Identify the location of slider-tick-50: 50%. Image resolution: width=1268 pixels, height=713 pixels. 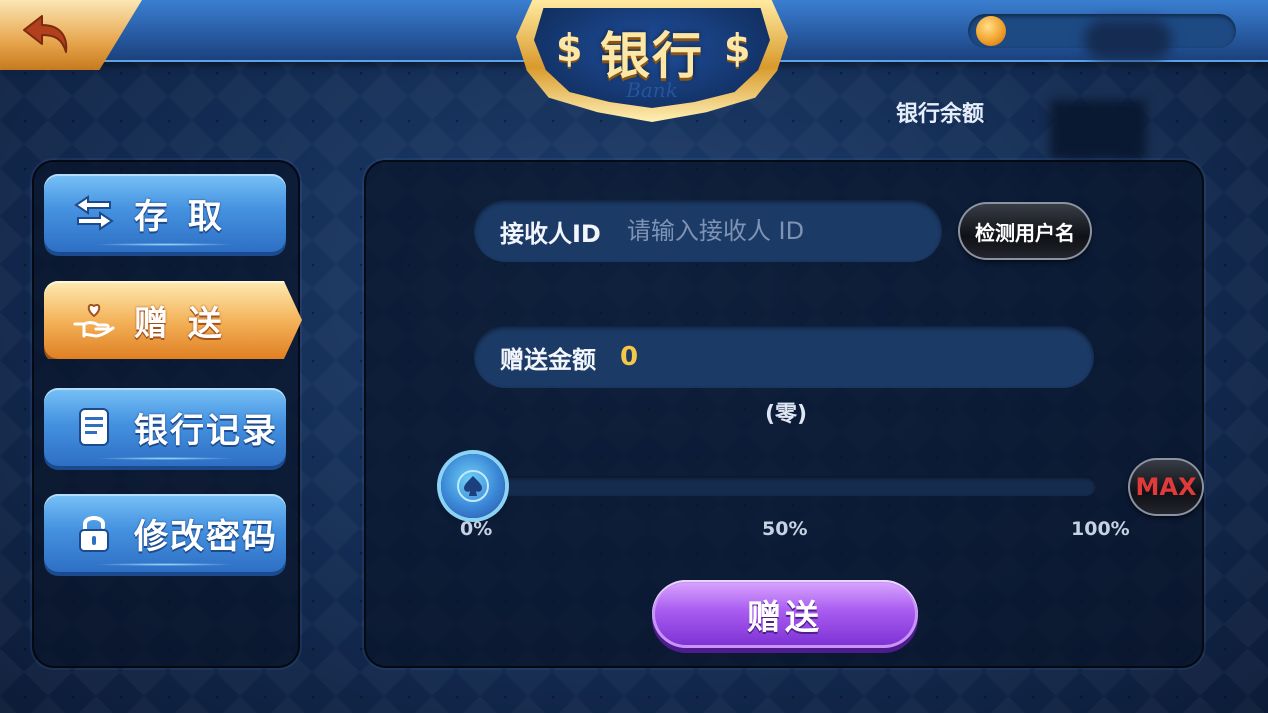
(785, 529).